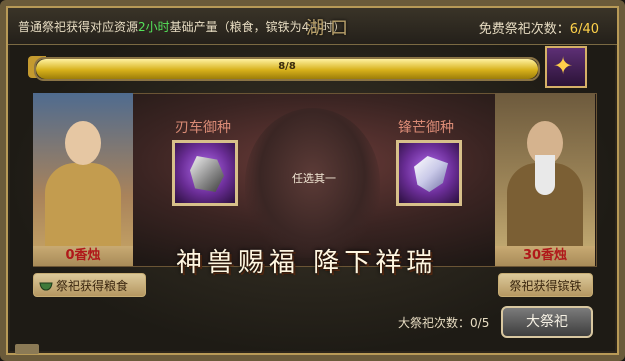 This screenshot has width=625, height=361. Describe the element at coordinates (547, 322) in the screenshot. I see `grand-sacrifice-button: 大祭祀` at that location.